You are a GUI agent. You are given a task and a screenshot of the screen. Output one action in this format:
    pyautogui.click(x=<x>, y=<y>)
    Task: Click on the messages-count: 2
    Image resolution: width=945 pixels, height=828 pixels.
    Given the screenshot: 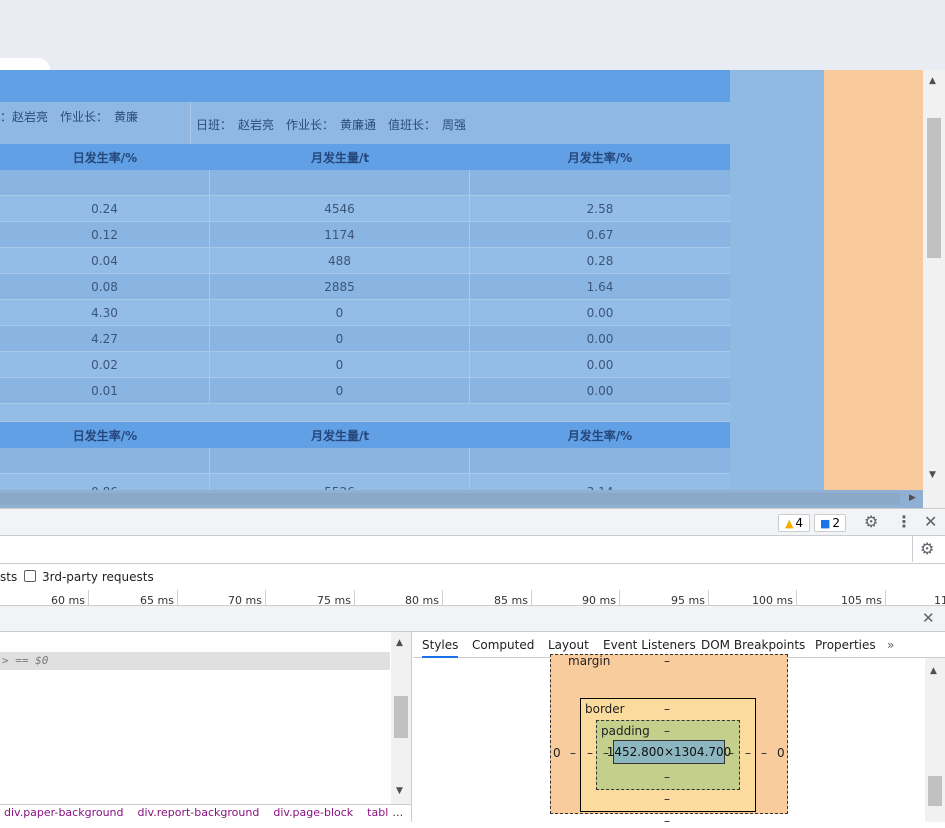 What is the action you would take?
    pyautogui.click(x=836, y=523)
    